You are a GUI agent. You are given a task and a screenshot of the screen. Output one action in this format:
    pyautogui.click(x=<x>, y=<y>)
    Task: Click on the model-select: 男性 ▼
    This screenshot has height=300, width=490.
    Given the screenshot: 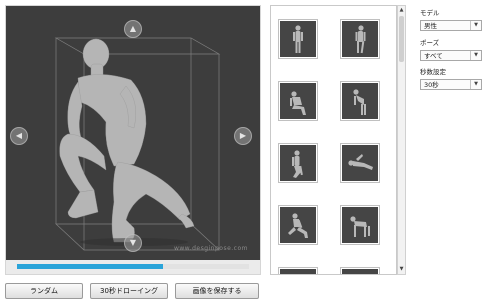 What is the action you would take?
    pyautogui.click(x=451, y=25)
    